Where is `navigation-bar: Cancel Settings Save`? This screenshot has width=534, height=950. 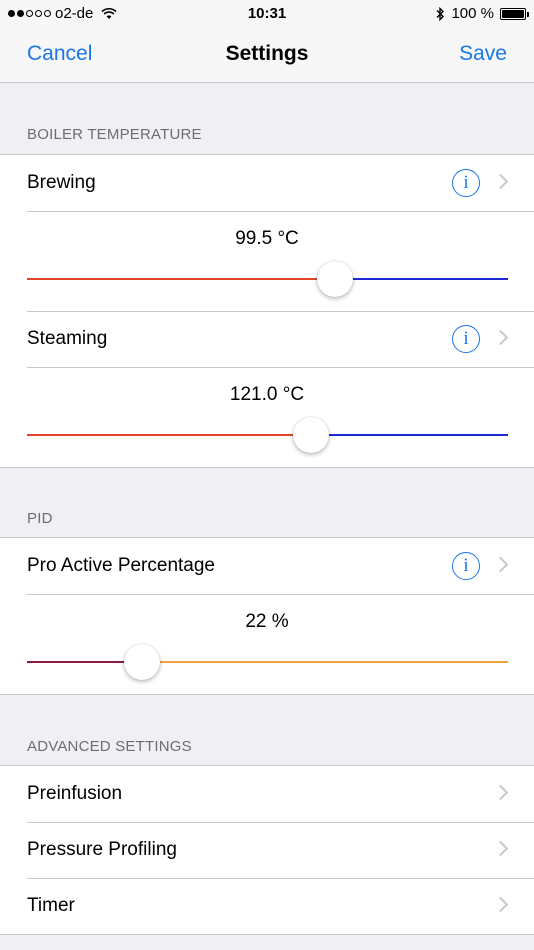 navigation-bar: Cancel Settings Save is located at coordinates (267, 55).